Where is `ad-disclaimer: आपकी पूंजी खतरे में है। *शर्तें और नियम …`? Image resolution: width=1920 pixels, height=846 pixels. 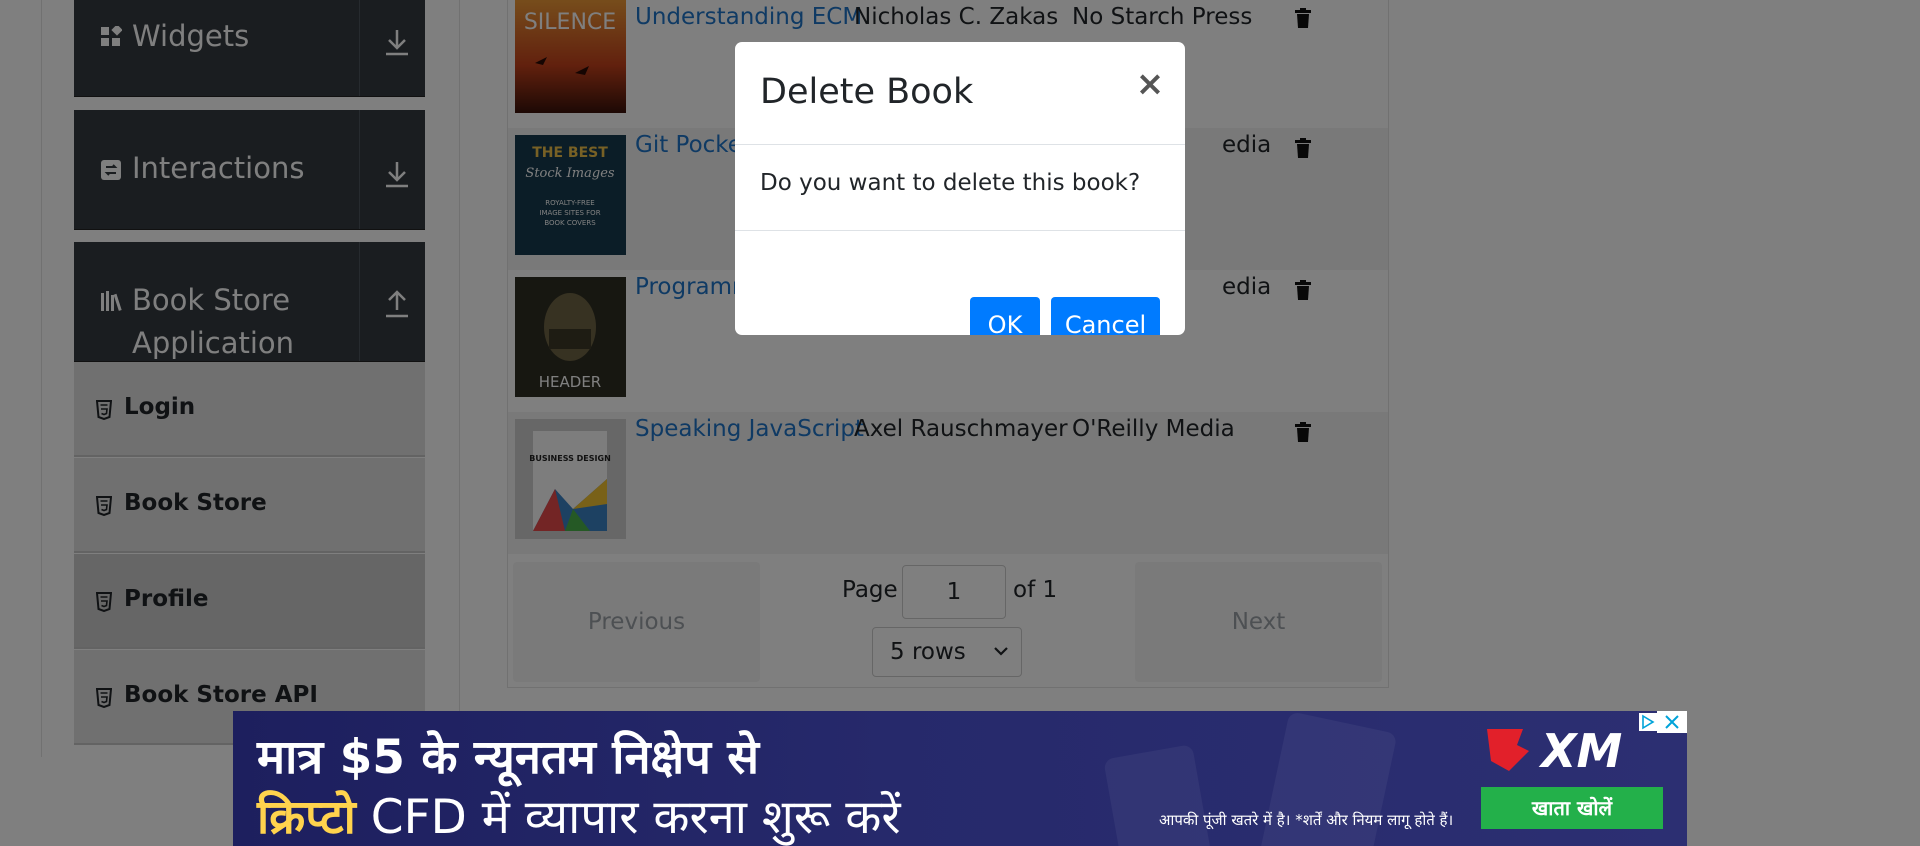
ad-disclaimer: आपकी पूंजी खतरे में है। *शर्तें और नियम … is located at coordinates (1306, 820).